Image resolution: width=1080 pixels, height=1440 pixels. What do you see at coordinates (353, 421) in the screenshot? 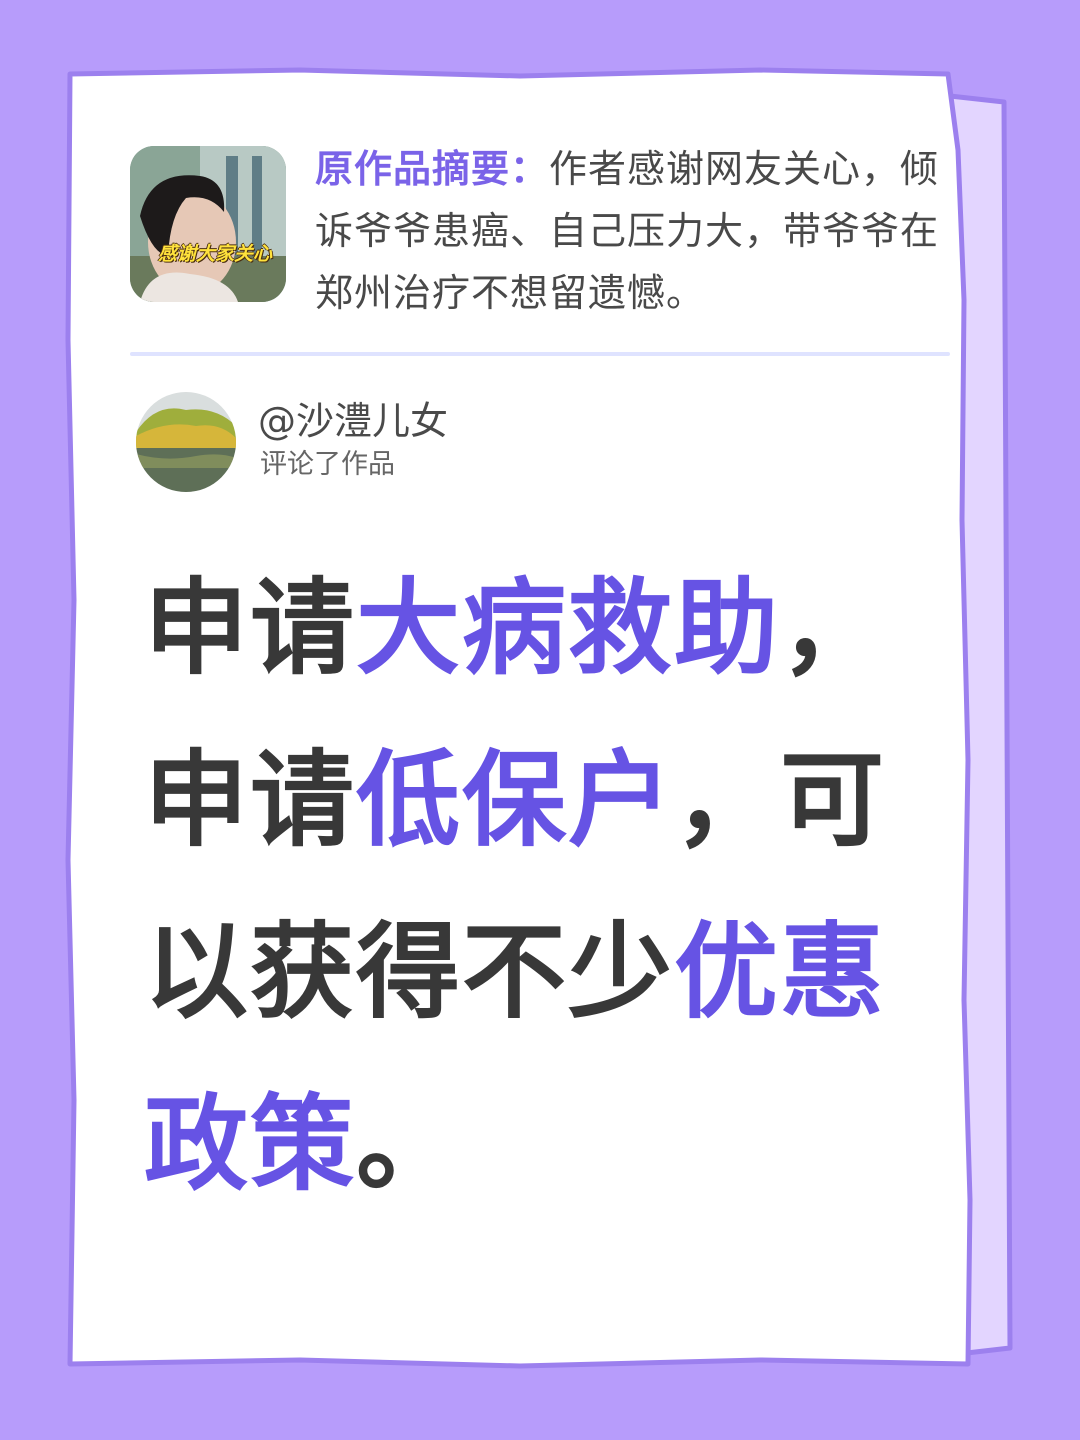
I see `comment-username: @沙澧儿女` at bounding box center [353, 421].